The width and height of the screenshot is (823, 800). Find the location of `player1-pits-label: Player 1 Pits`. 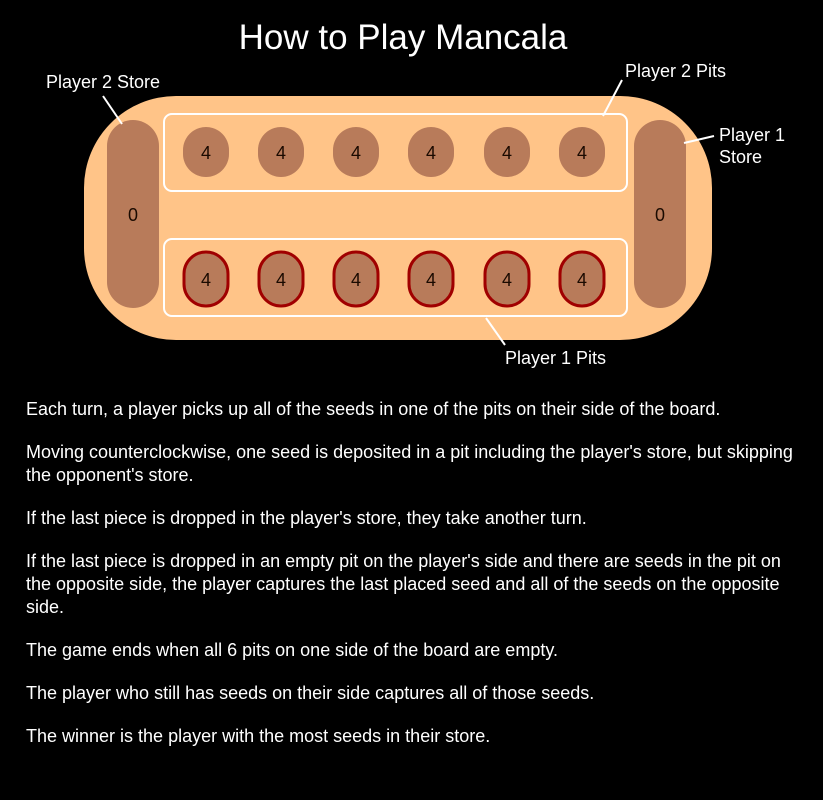

player1-pits-label: Player 1 Pits is located at coordinates (556, 358).